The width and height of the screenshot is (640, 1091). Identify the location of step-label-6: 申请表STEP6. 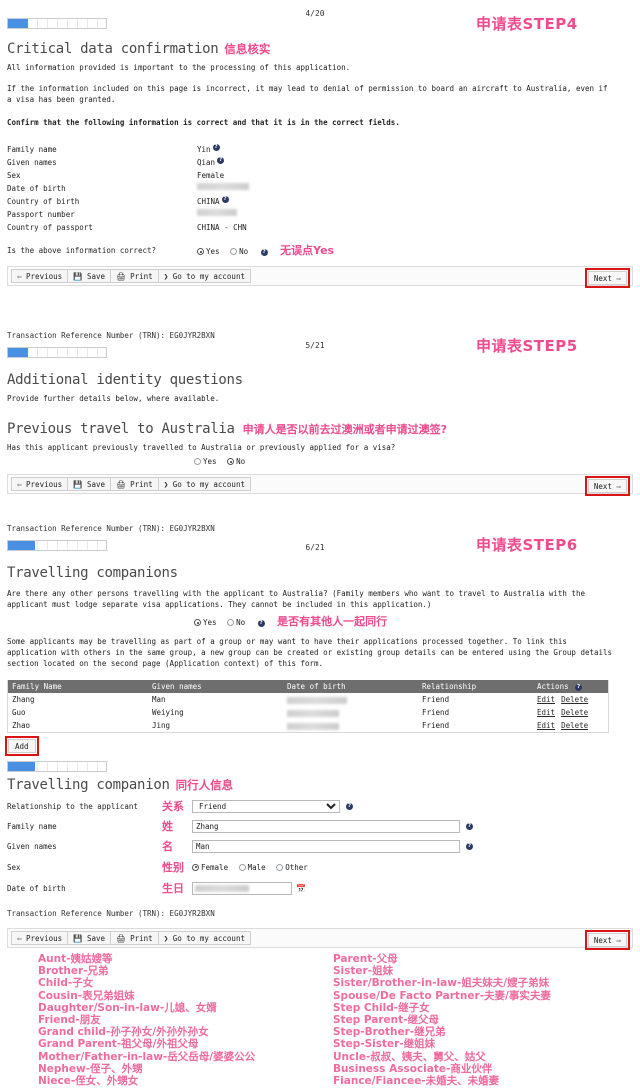
(527, 545).